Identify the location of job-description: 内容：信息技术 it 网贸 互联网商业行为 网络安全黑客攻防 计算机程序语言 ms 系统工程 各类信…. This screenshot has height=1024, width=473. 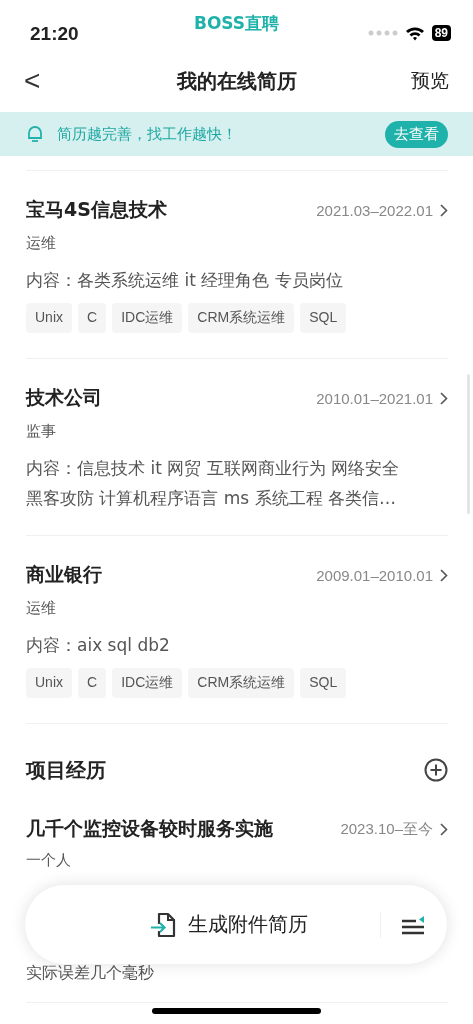
(213, 483).